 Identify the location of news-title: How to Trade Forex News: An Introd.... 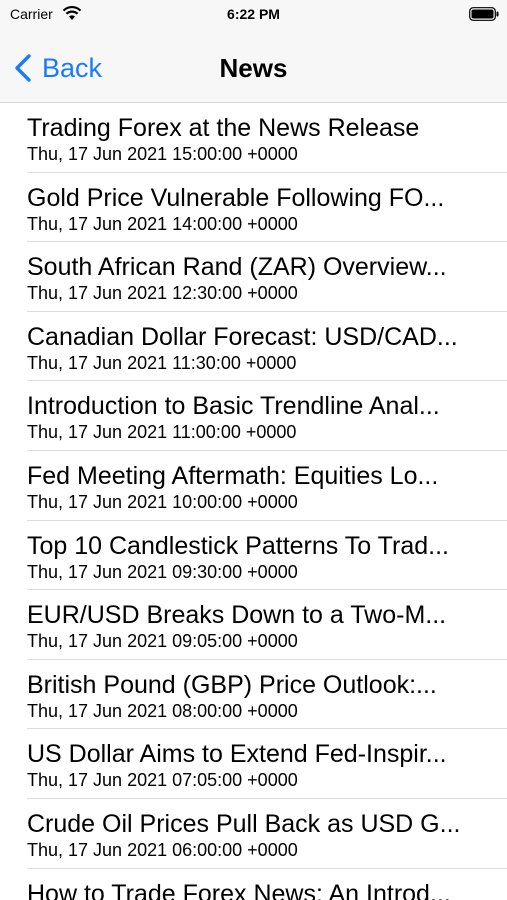
(239, 889).